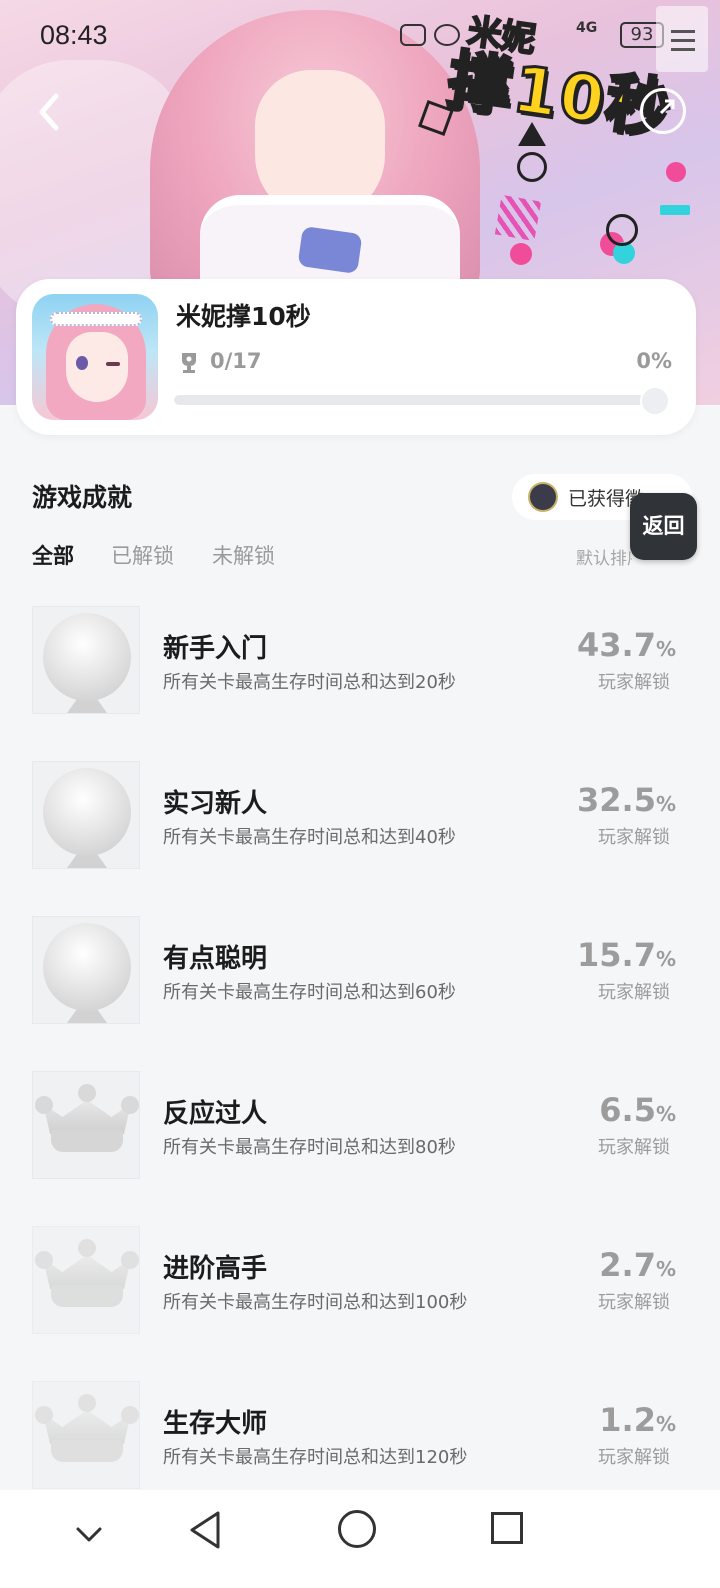 The width and height of the screenshot is (720, 1588). What do you see at coordinates (616, 955) in the screenshot?
I see `percent-value: 15.7` at bounding box center [616, 955].